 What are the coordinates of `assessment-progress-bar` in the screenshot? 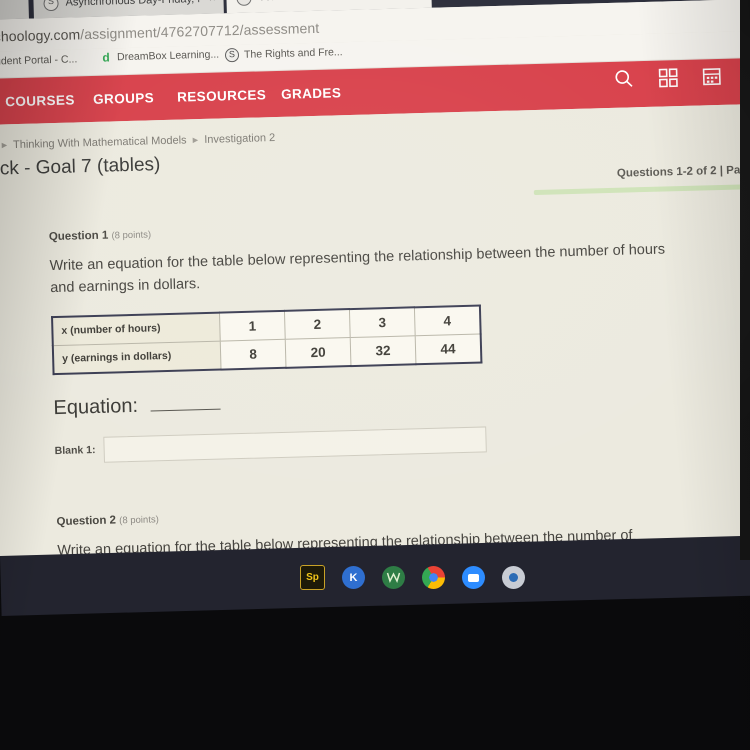 It's located at (641, 189).